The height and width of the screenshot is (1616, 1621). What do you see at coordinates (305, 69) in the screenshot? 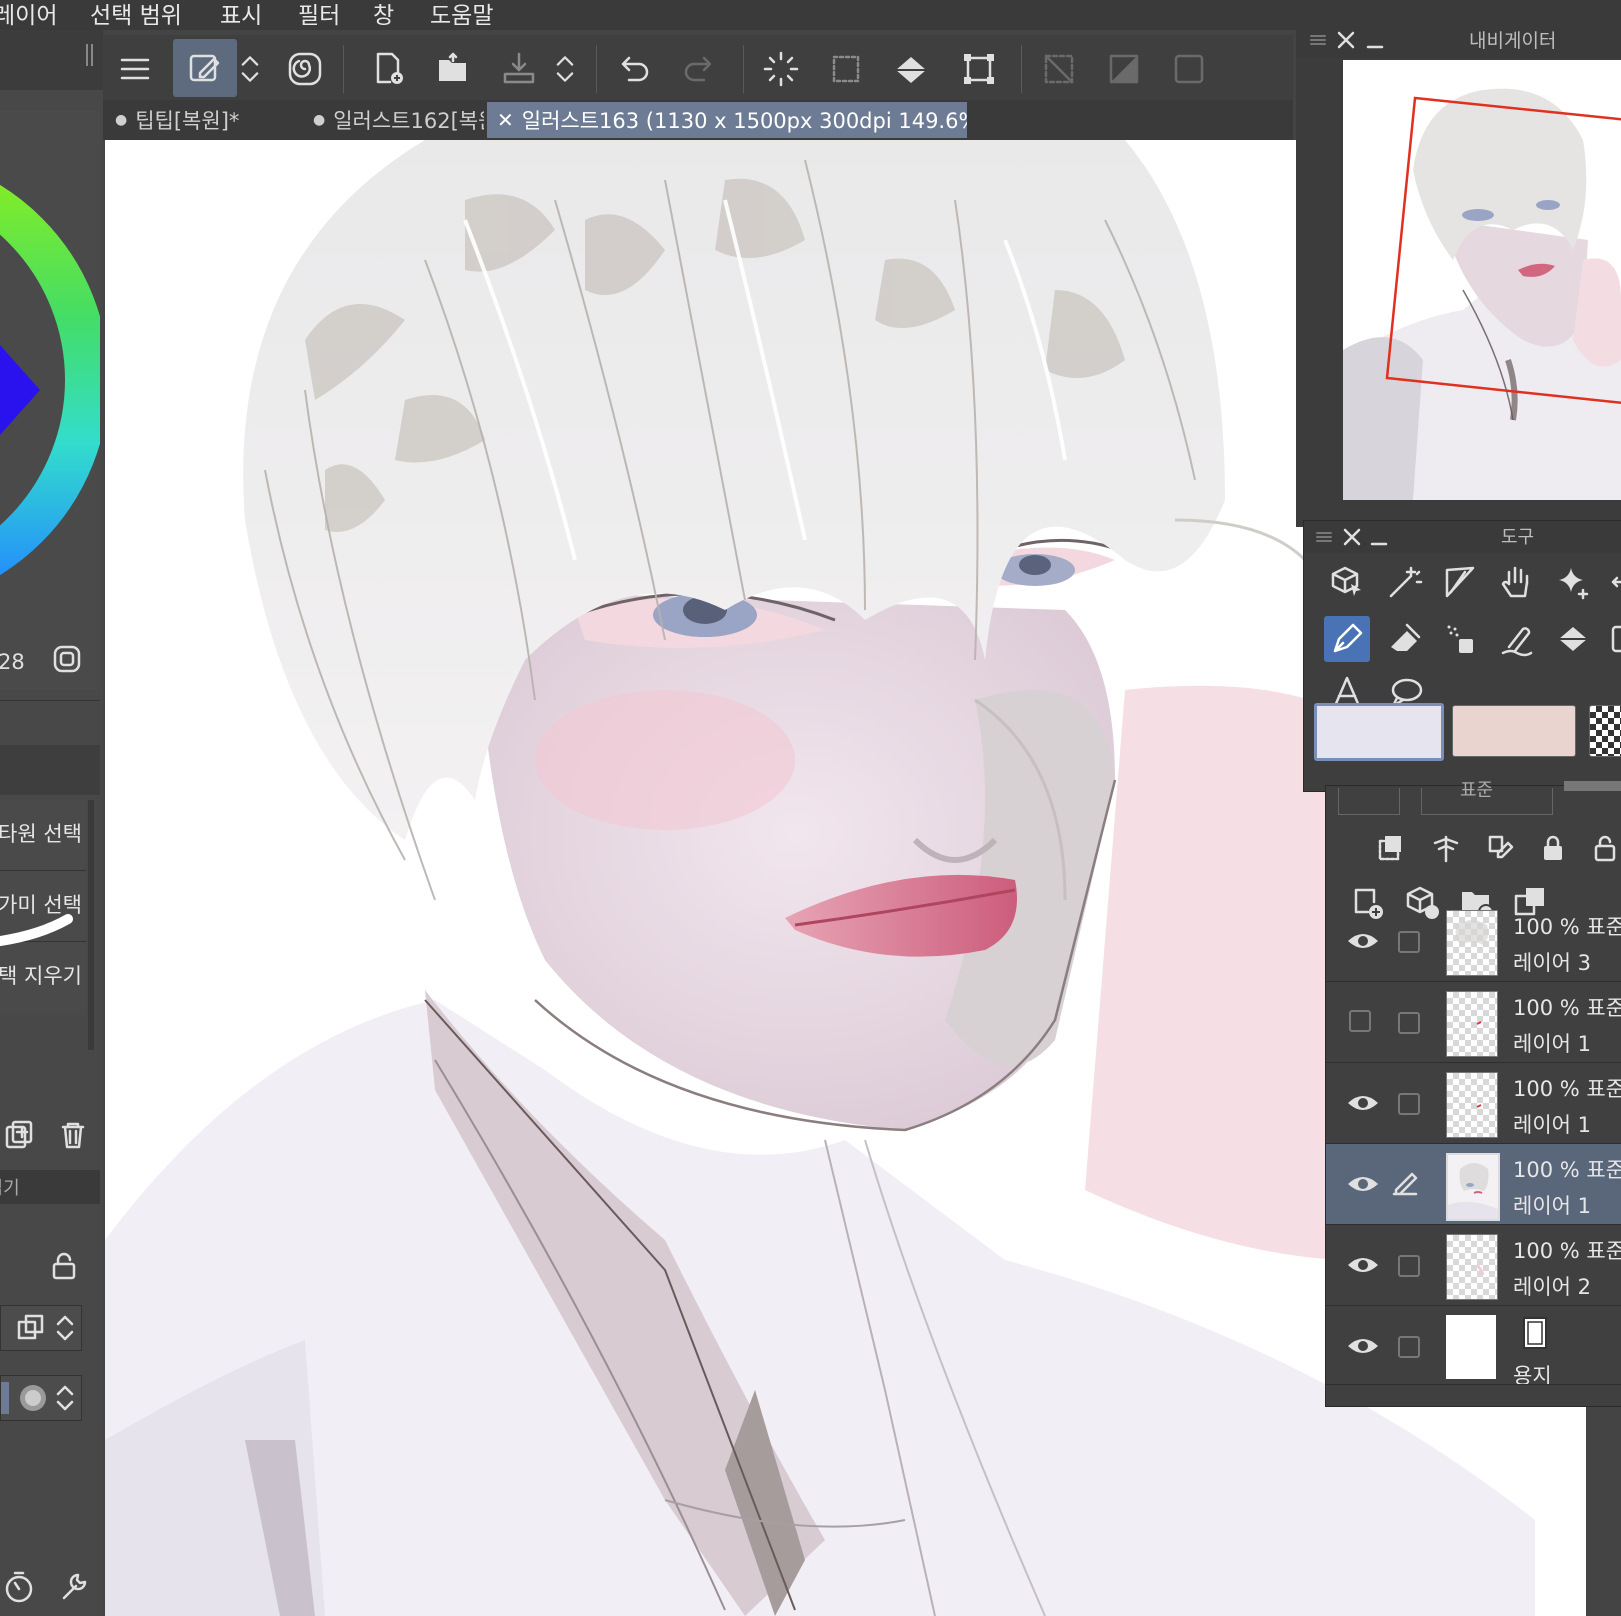
I see `swirl-button` at bounding box center [305, 69].